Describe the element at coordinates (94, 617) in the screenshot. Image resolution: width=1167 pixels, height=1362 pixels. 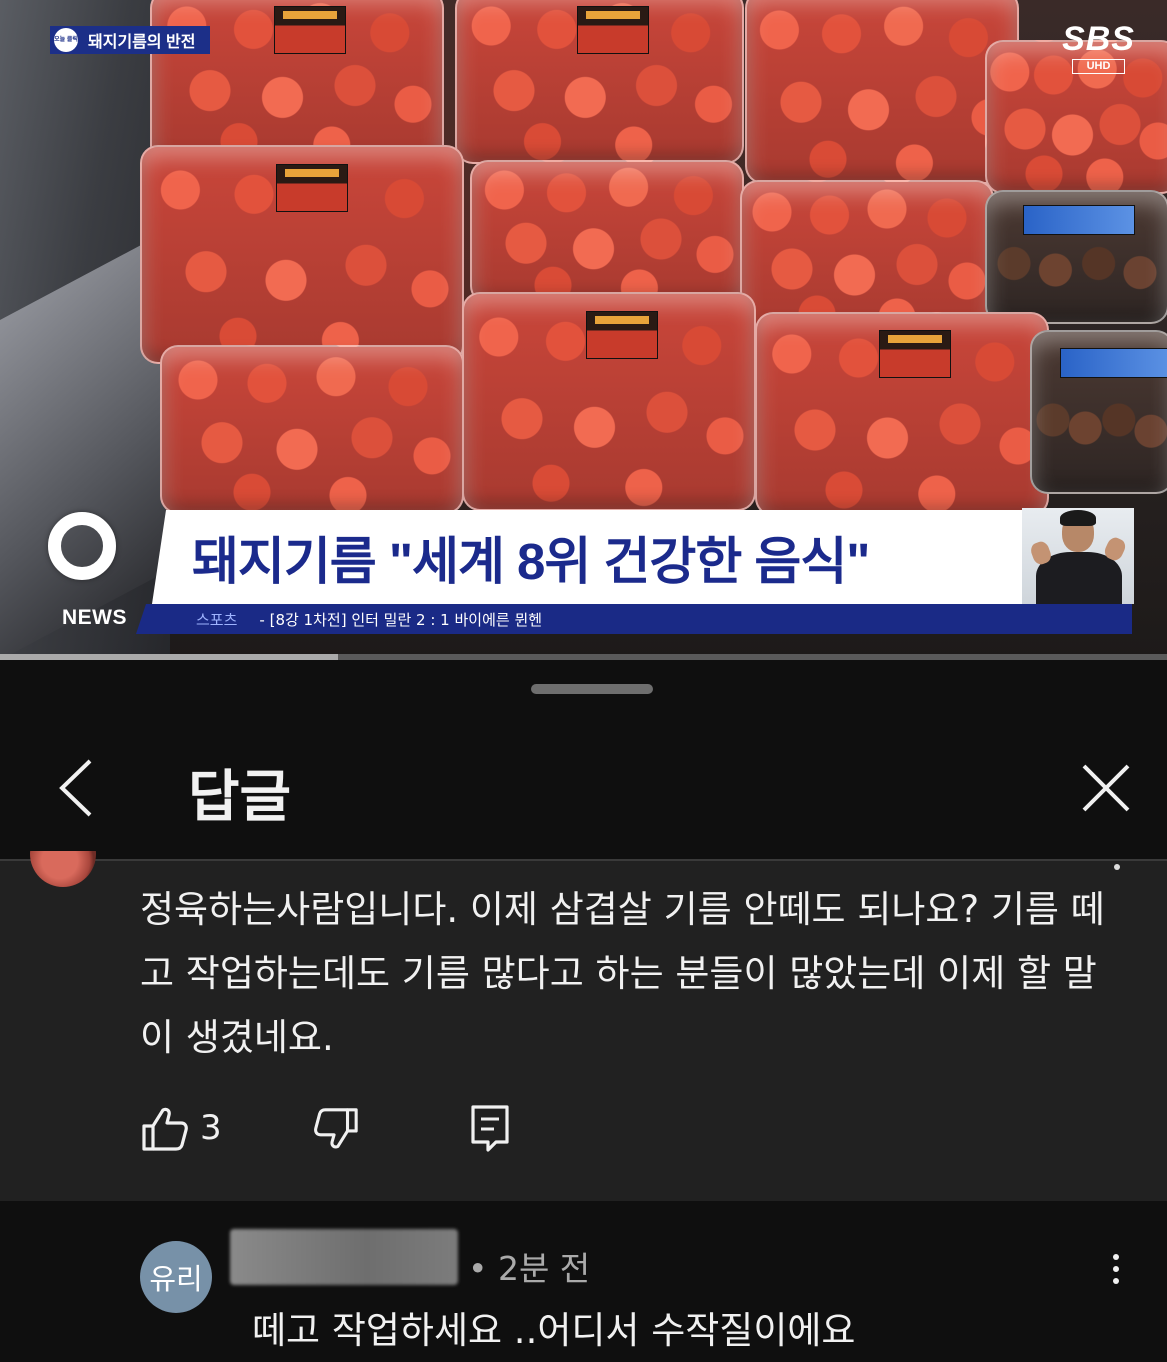
I see `news-logo-text: NEWS` at that location.